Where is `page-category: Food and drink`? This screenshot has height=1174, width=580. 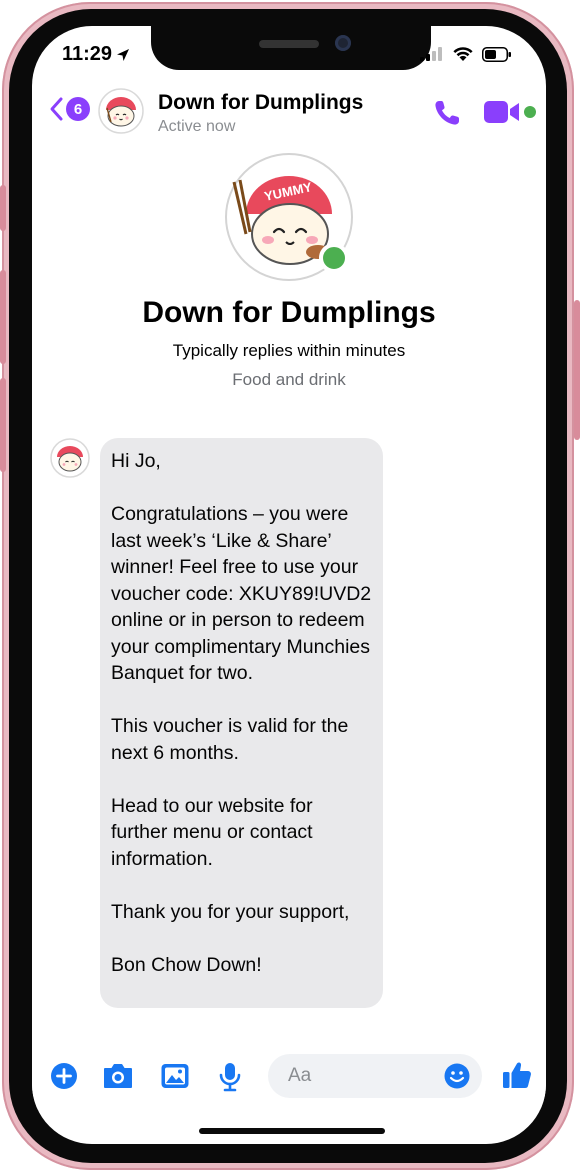
page-category: Food and drink is located at coordinates (289, 379).